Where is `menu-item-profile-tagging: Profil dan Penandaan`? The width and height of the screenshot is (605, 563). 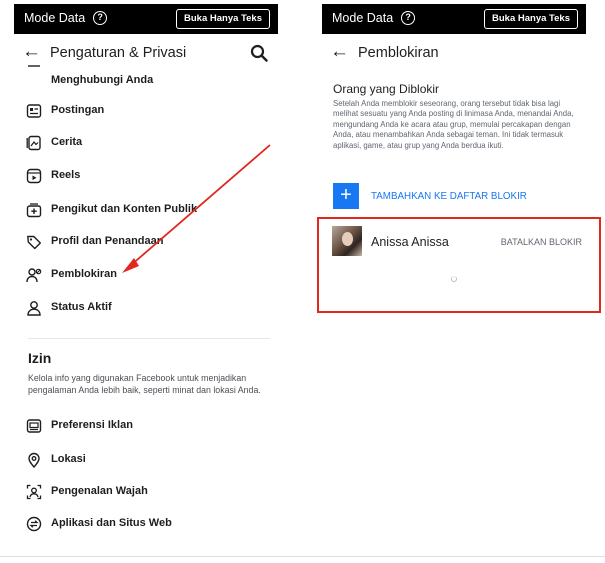 menu-item-profile-tagging: Profil dan Penandaan is located at coordinates (146, 242).